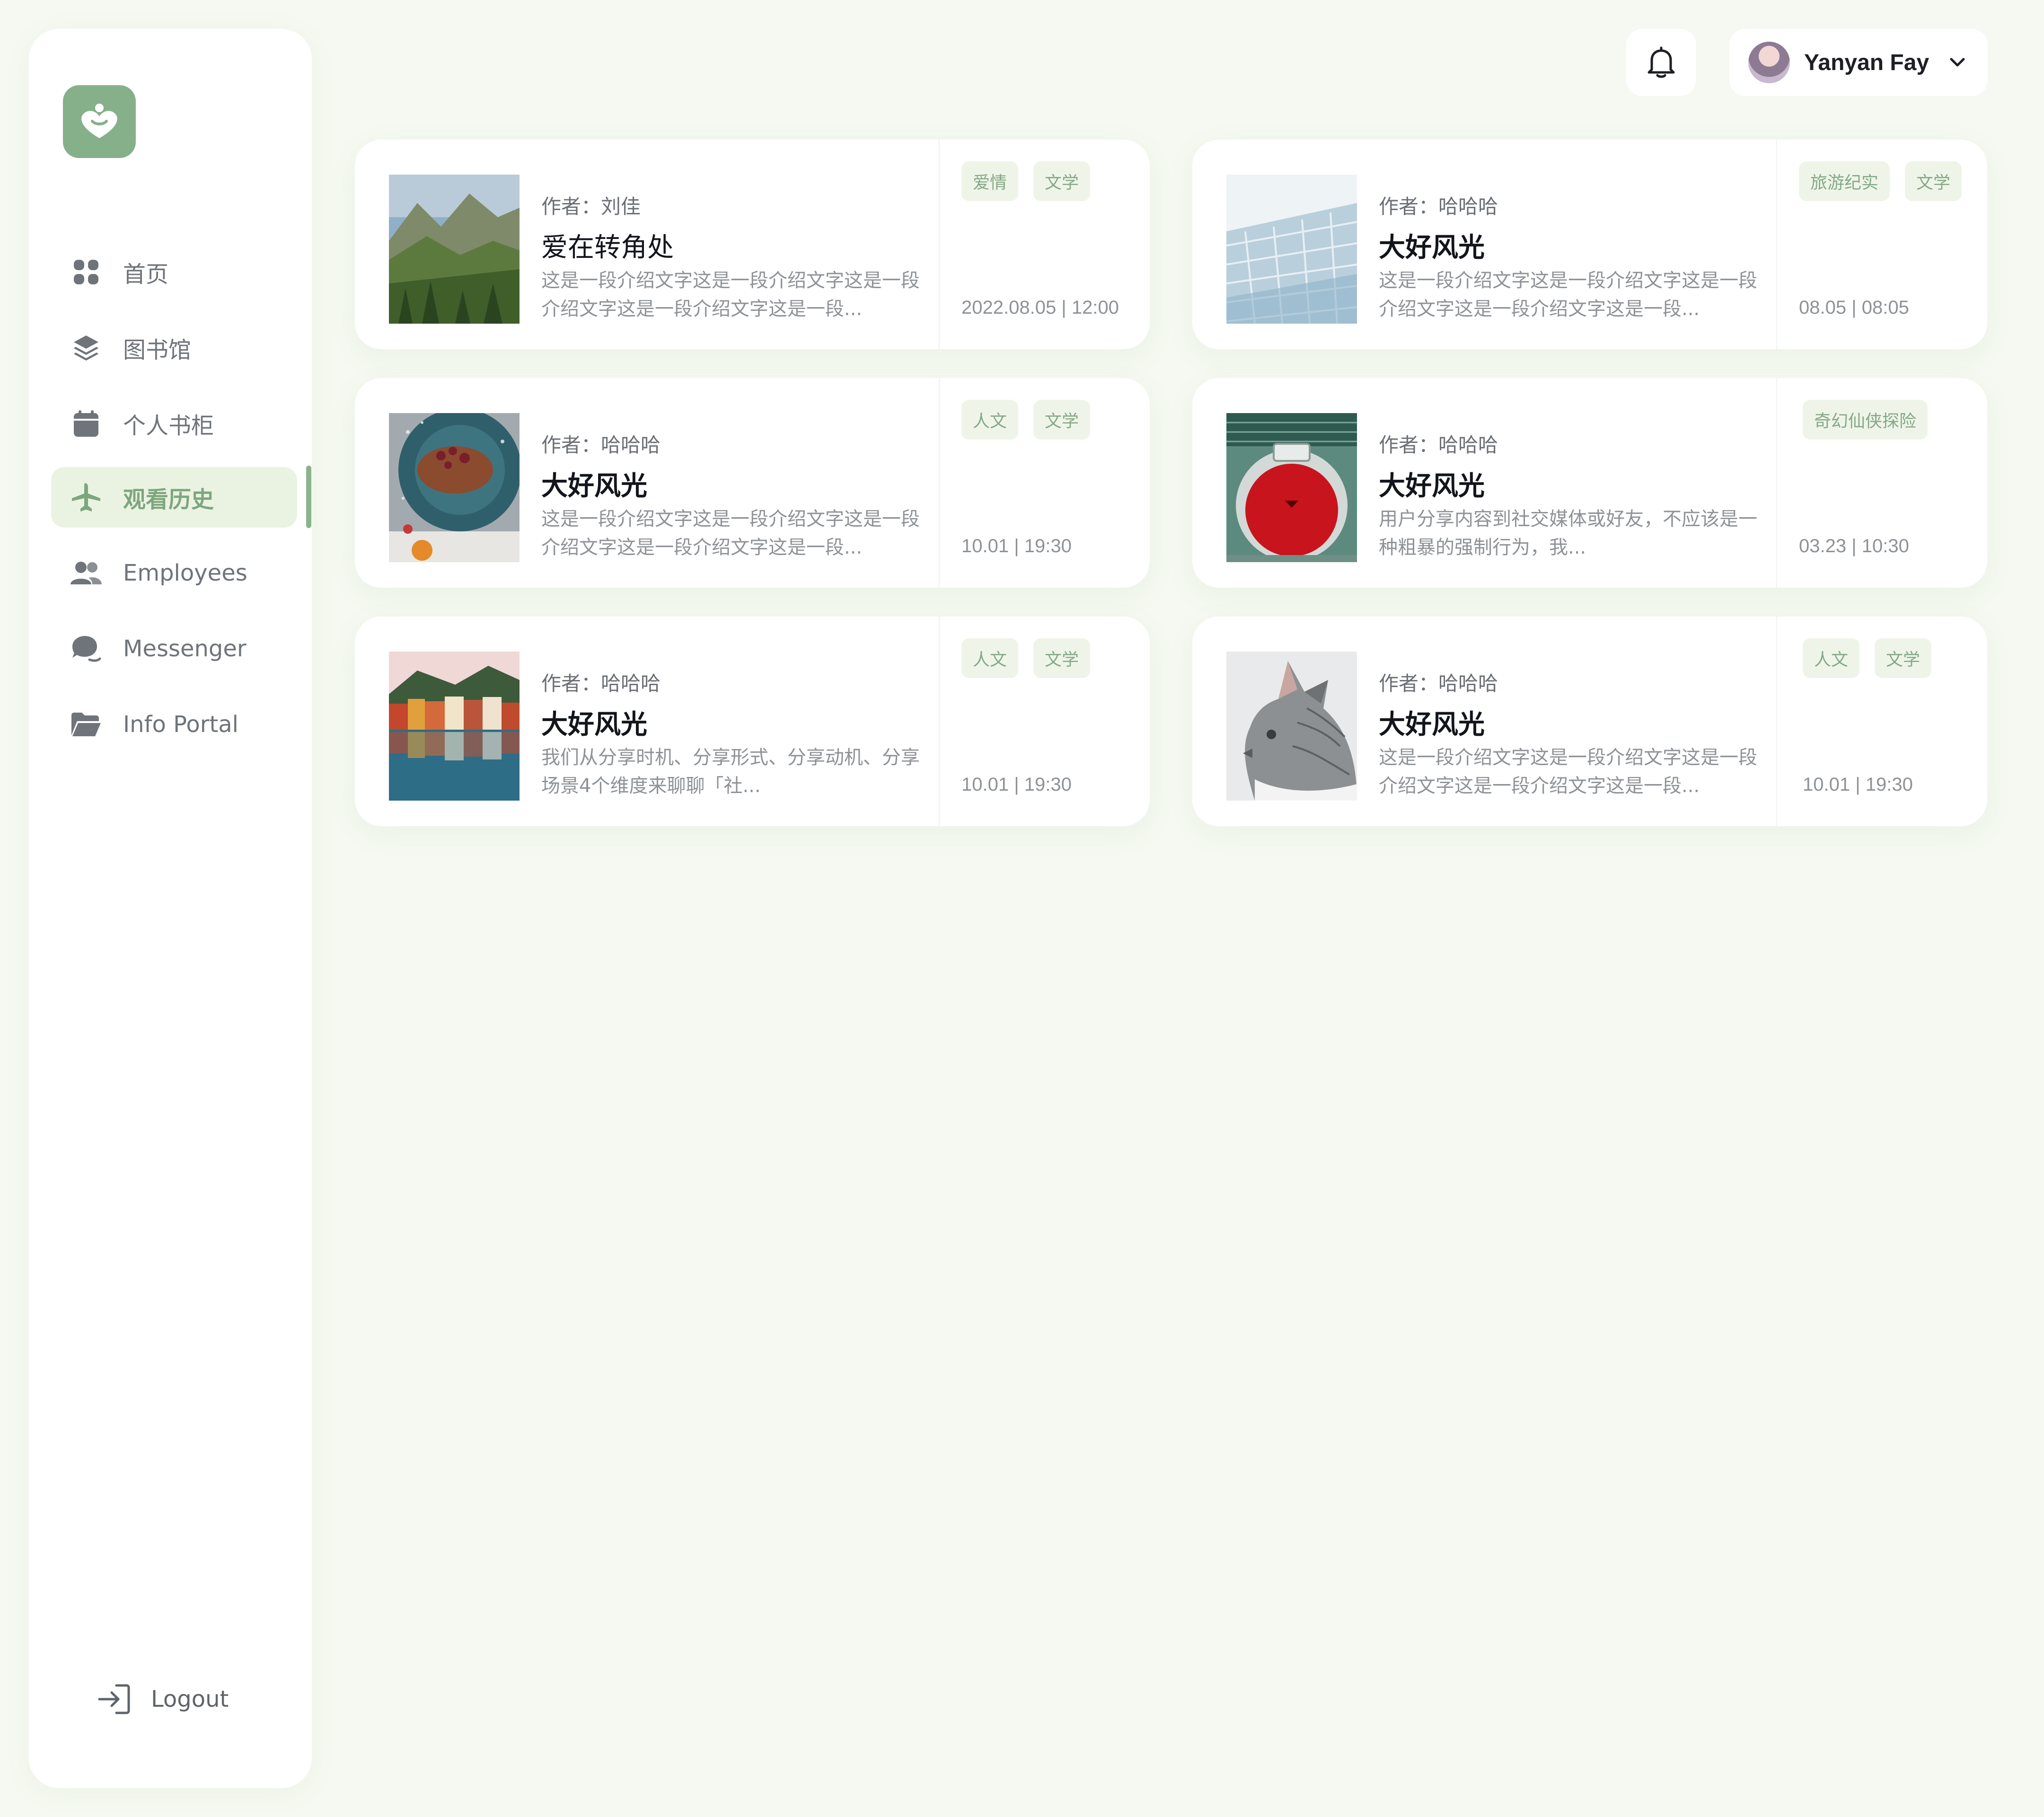 The height and width of the screenshot is (1817, 2044). I want to click on sidebar-item-employees: Employees, so click(174, 573).